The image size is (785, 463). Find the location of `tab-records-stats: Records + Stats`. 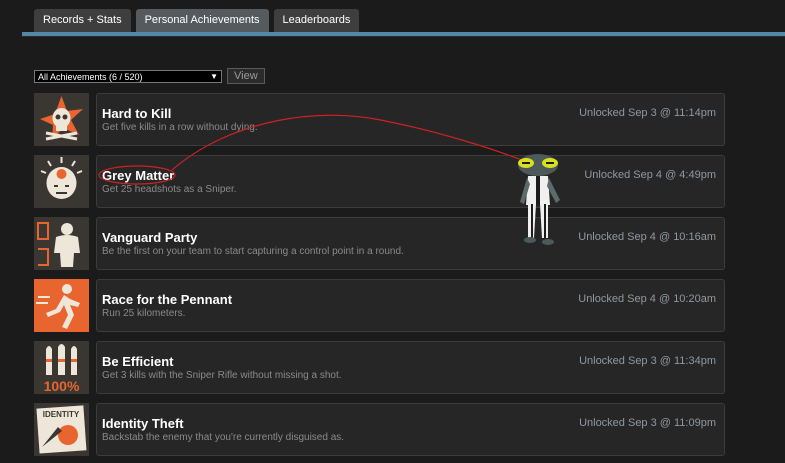

tab-records-stats: Records + Stats is located at coordinates (82, 20).